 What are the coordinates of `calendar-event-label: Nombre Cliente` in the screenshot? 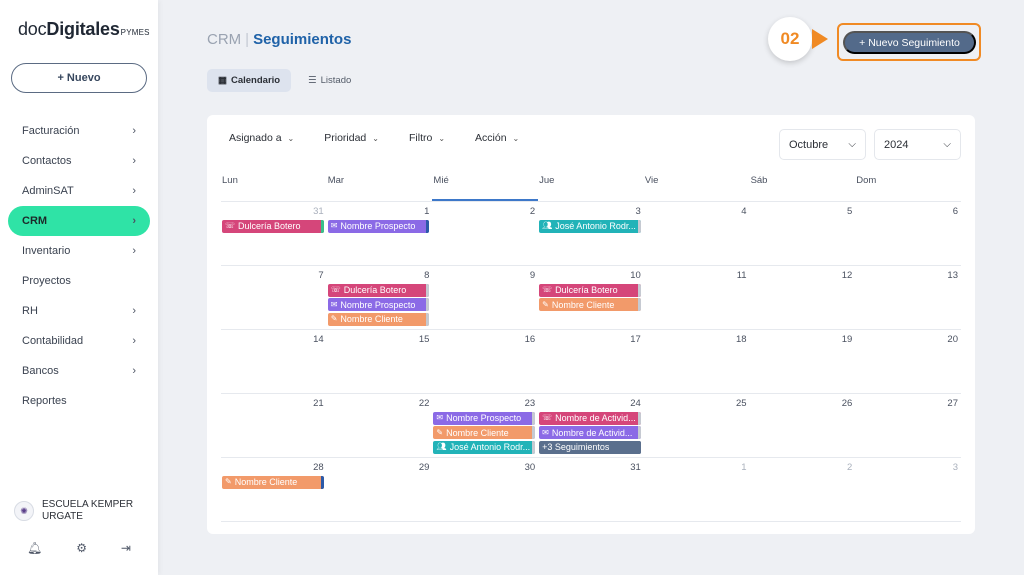 It's located at (477, 432).